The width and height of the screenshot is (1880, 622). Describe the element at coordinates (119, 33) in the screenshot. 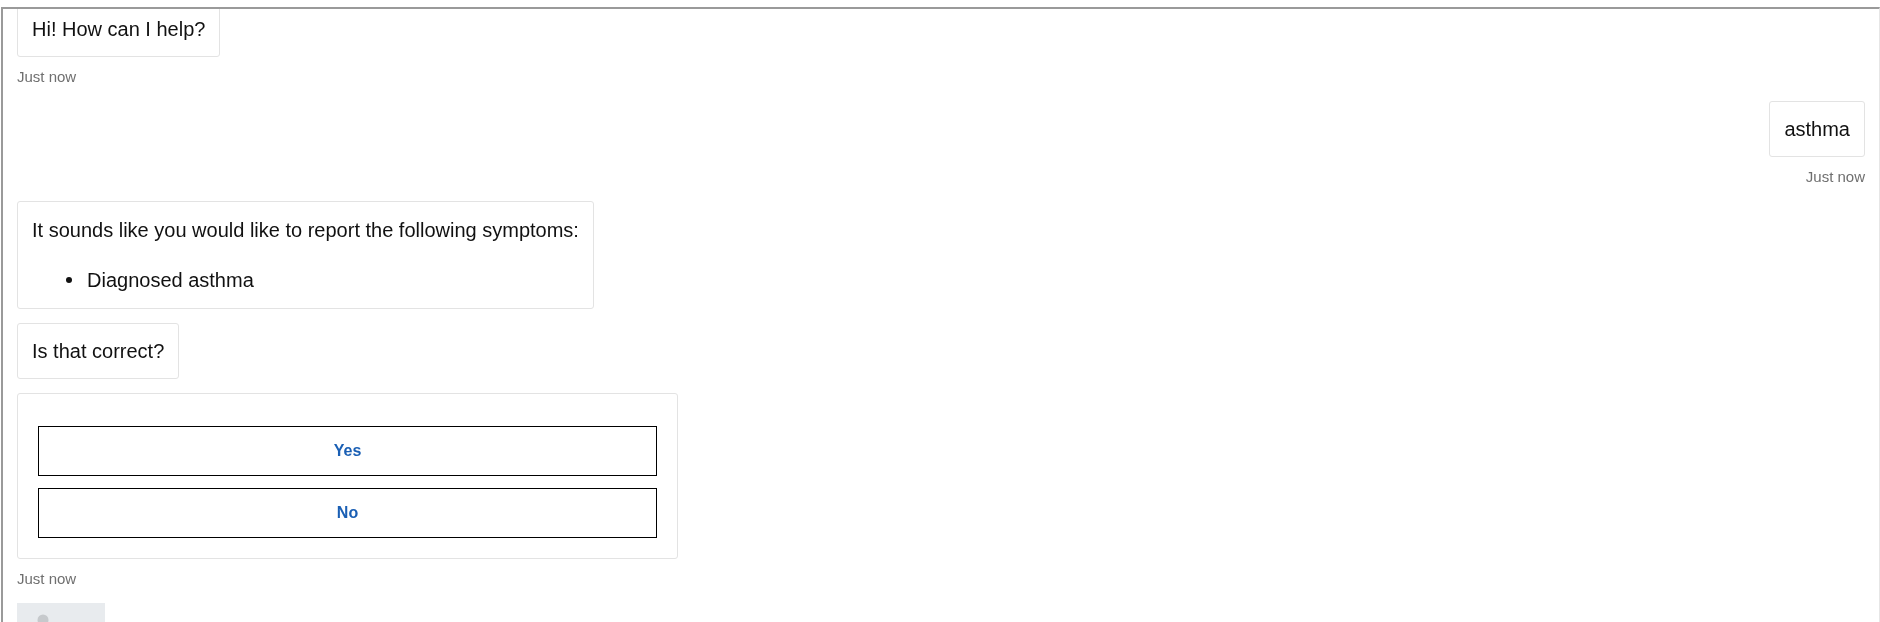

I see `message-bubble: Hi! How can I help?` at that location.